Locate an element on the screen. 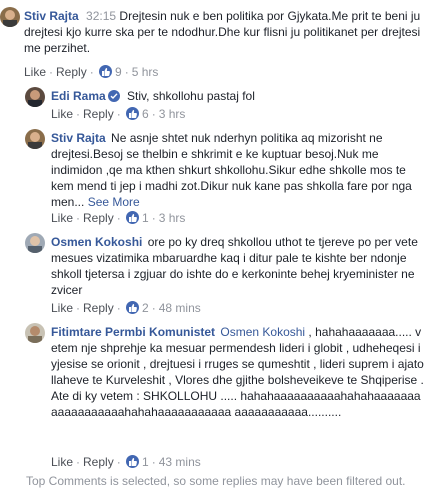 This screenshot has height=491, width=442. comment-actions: Like · Reply · 6 · 3 hrs is located at coordinates (118, 114).